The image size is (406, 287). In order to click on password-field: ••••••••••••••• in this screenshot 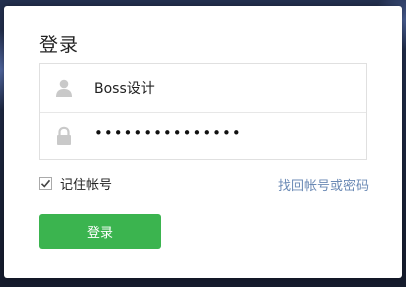, I will do `click(203, 136)`.